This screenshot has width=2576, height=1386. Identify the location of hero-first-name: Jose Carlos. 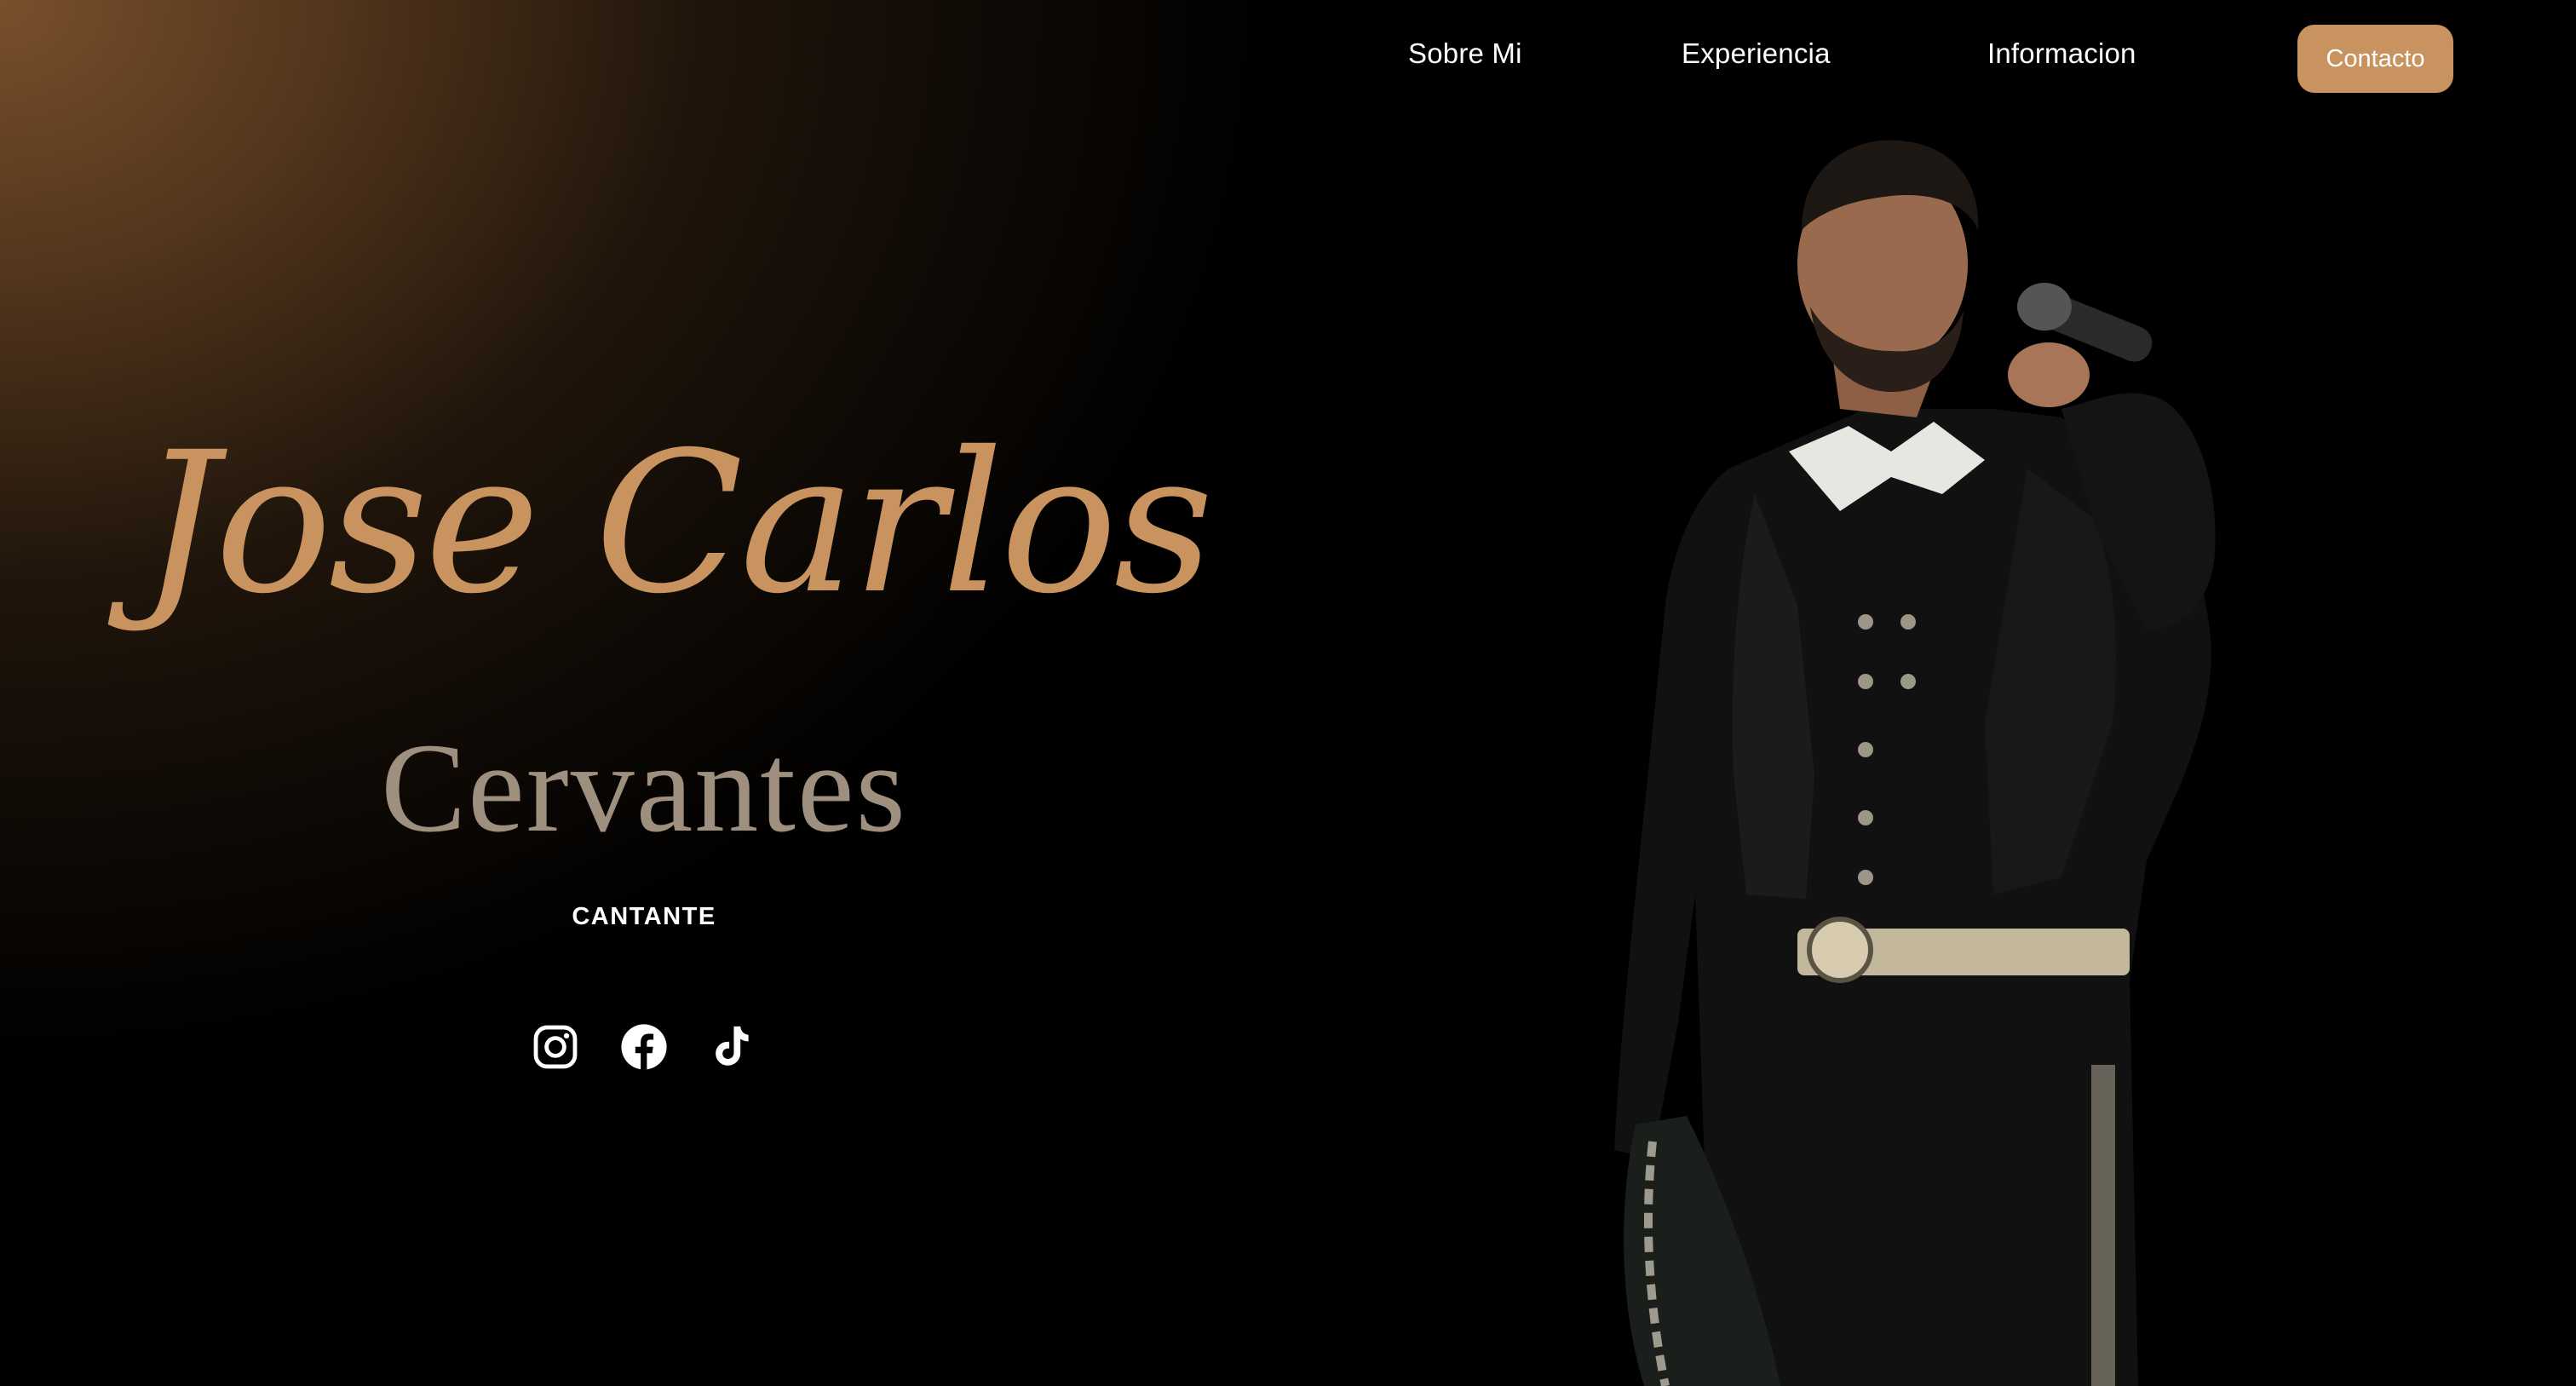
(678, 523).